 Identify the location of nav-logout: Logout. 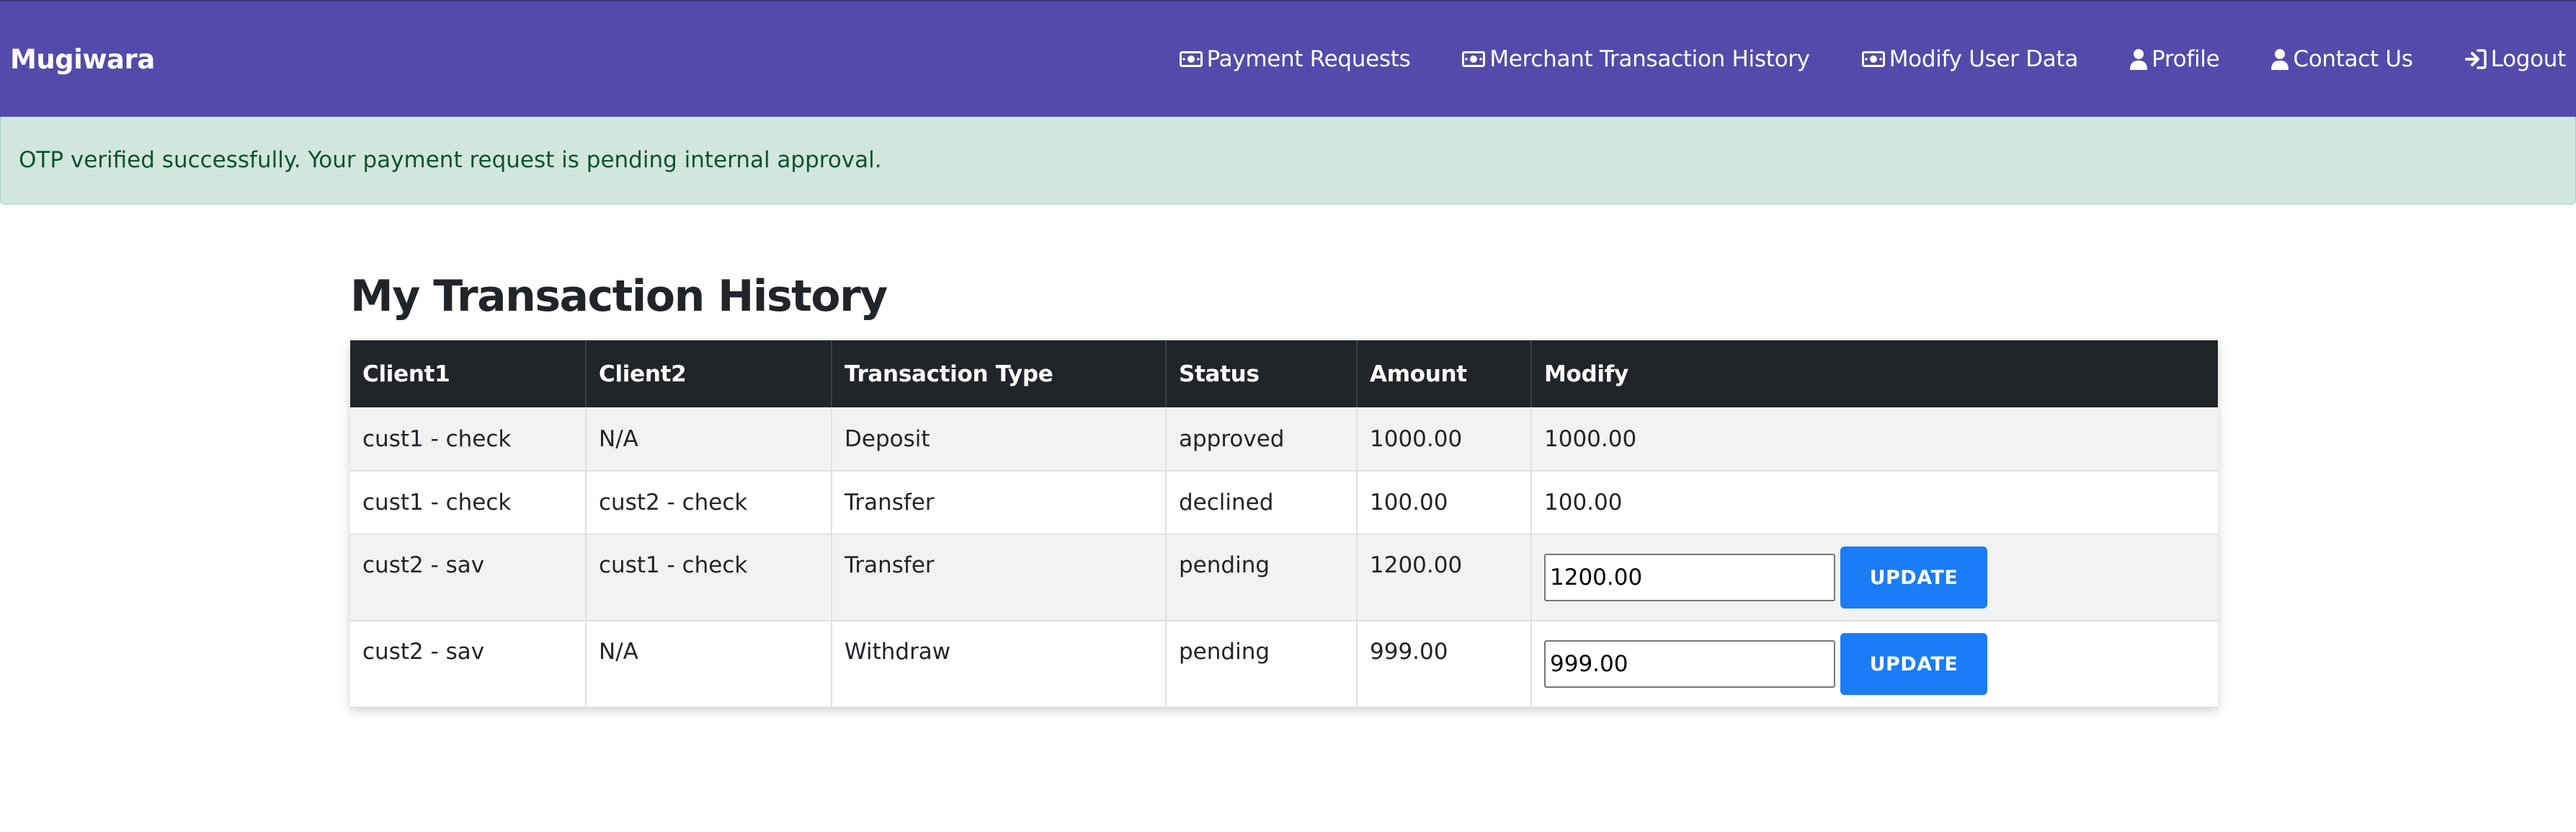
(2515, 59).